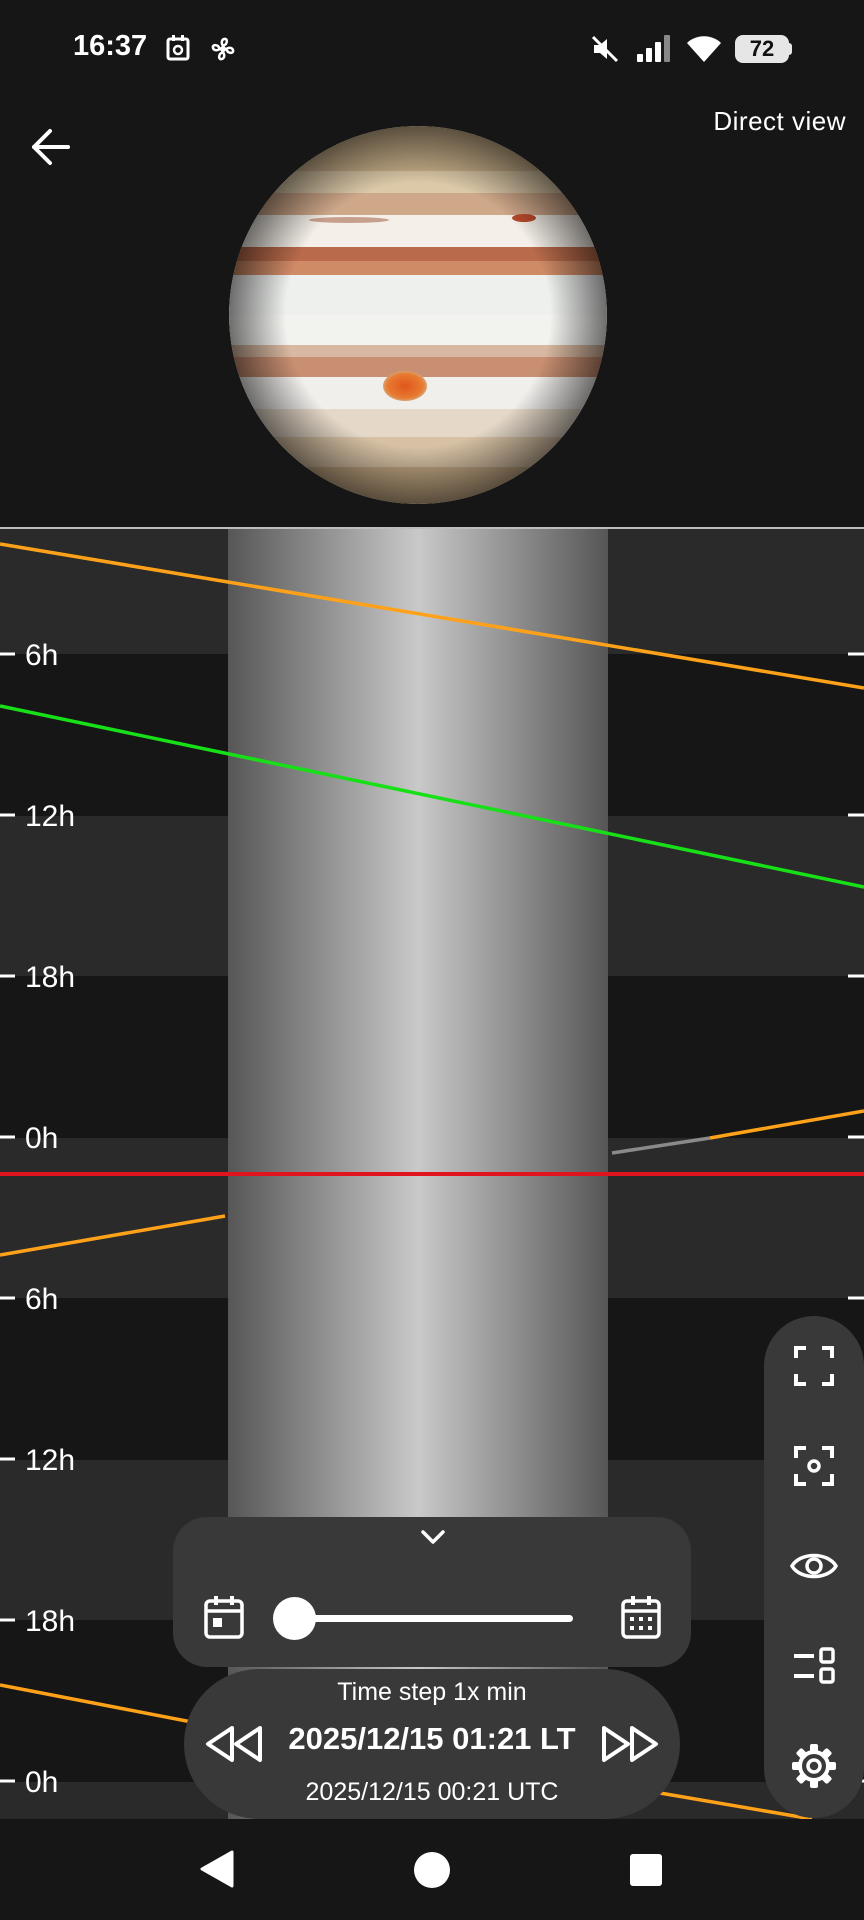  What do you see at coordinates (605, 49) in the screenshot?
I see `mute-icon` at bounding box center [605, 49].